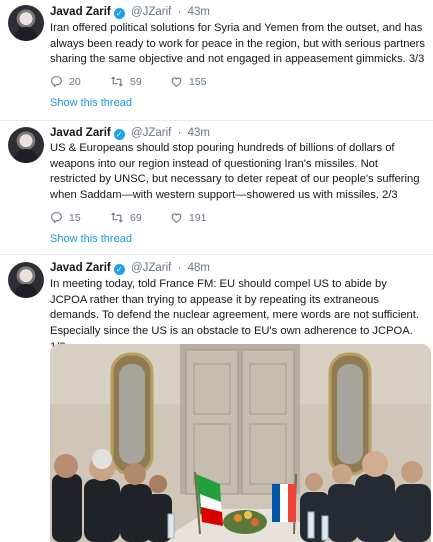 The width and height of the screenshot is (433, 542). I want to click on tweet-header: Javad Zarif ✓ @JZarif · 48m, so click(130, 268).